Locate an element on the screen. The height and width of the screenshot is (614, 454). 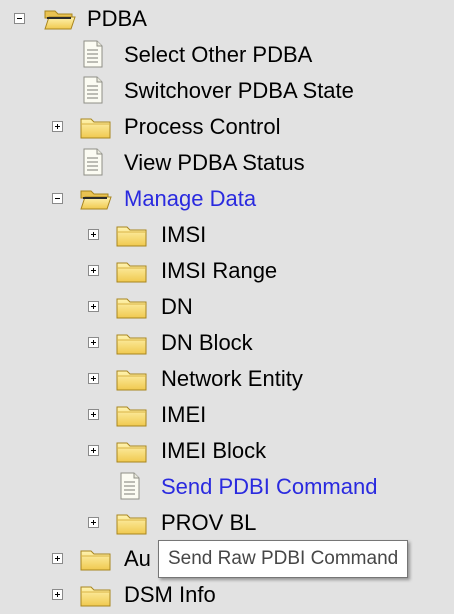
tree-node-process-control: Process Control is located at coordinates (227, 128).